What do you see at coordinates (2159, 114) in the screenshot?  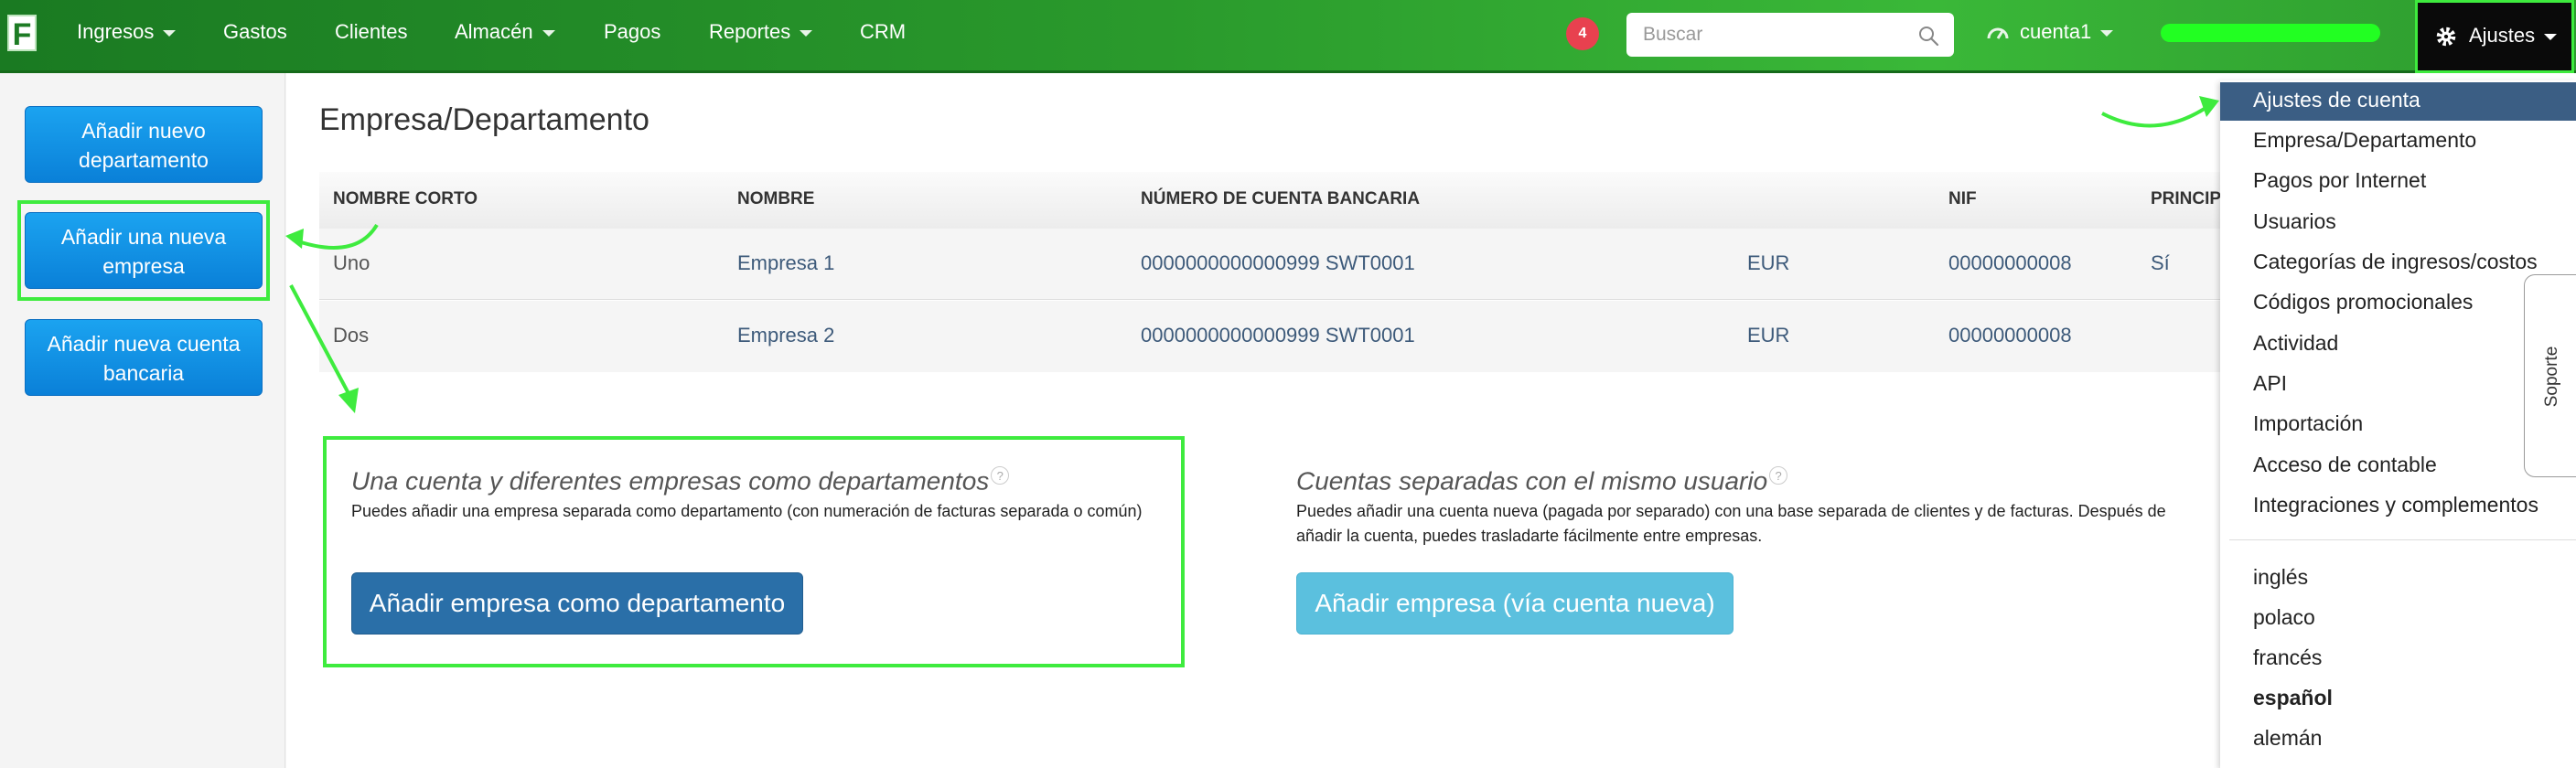 I see `arrow-to-account-settings` at bounding box center [2159, 114].